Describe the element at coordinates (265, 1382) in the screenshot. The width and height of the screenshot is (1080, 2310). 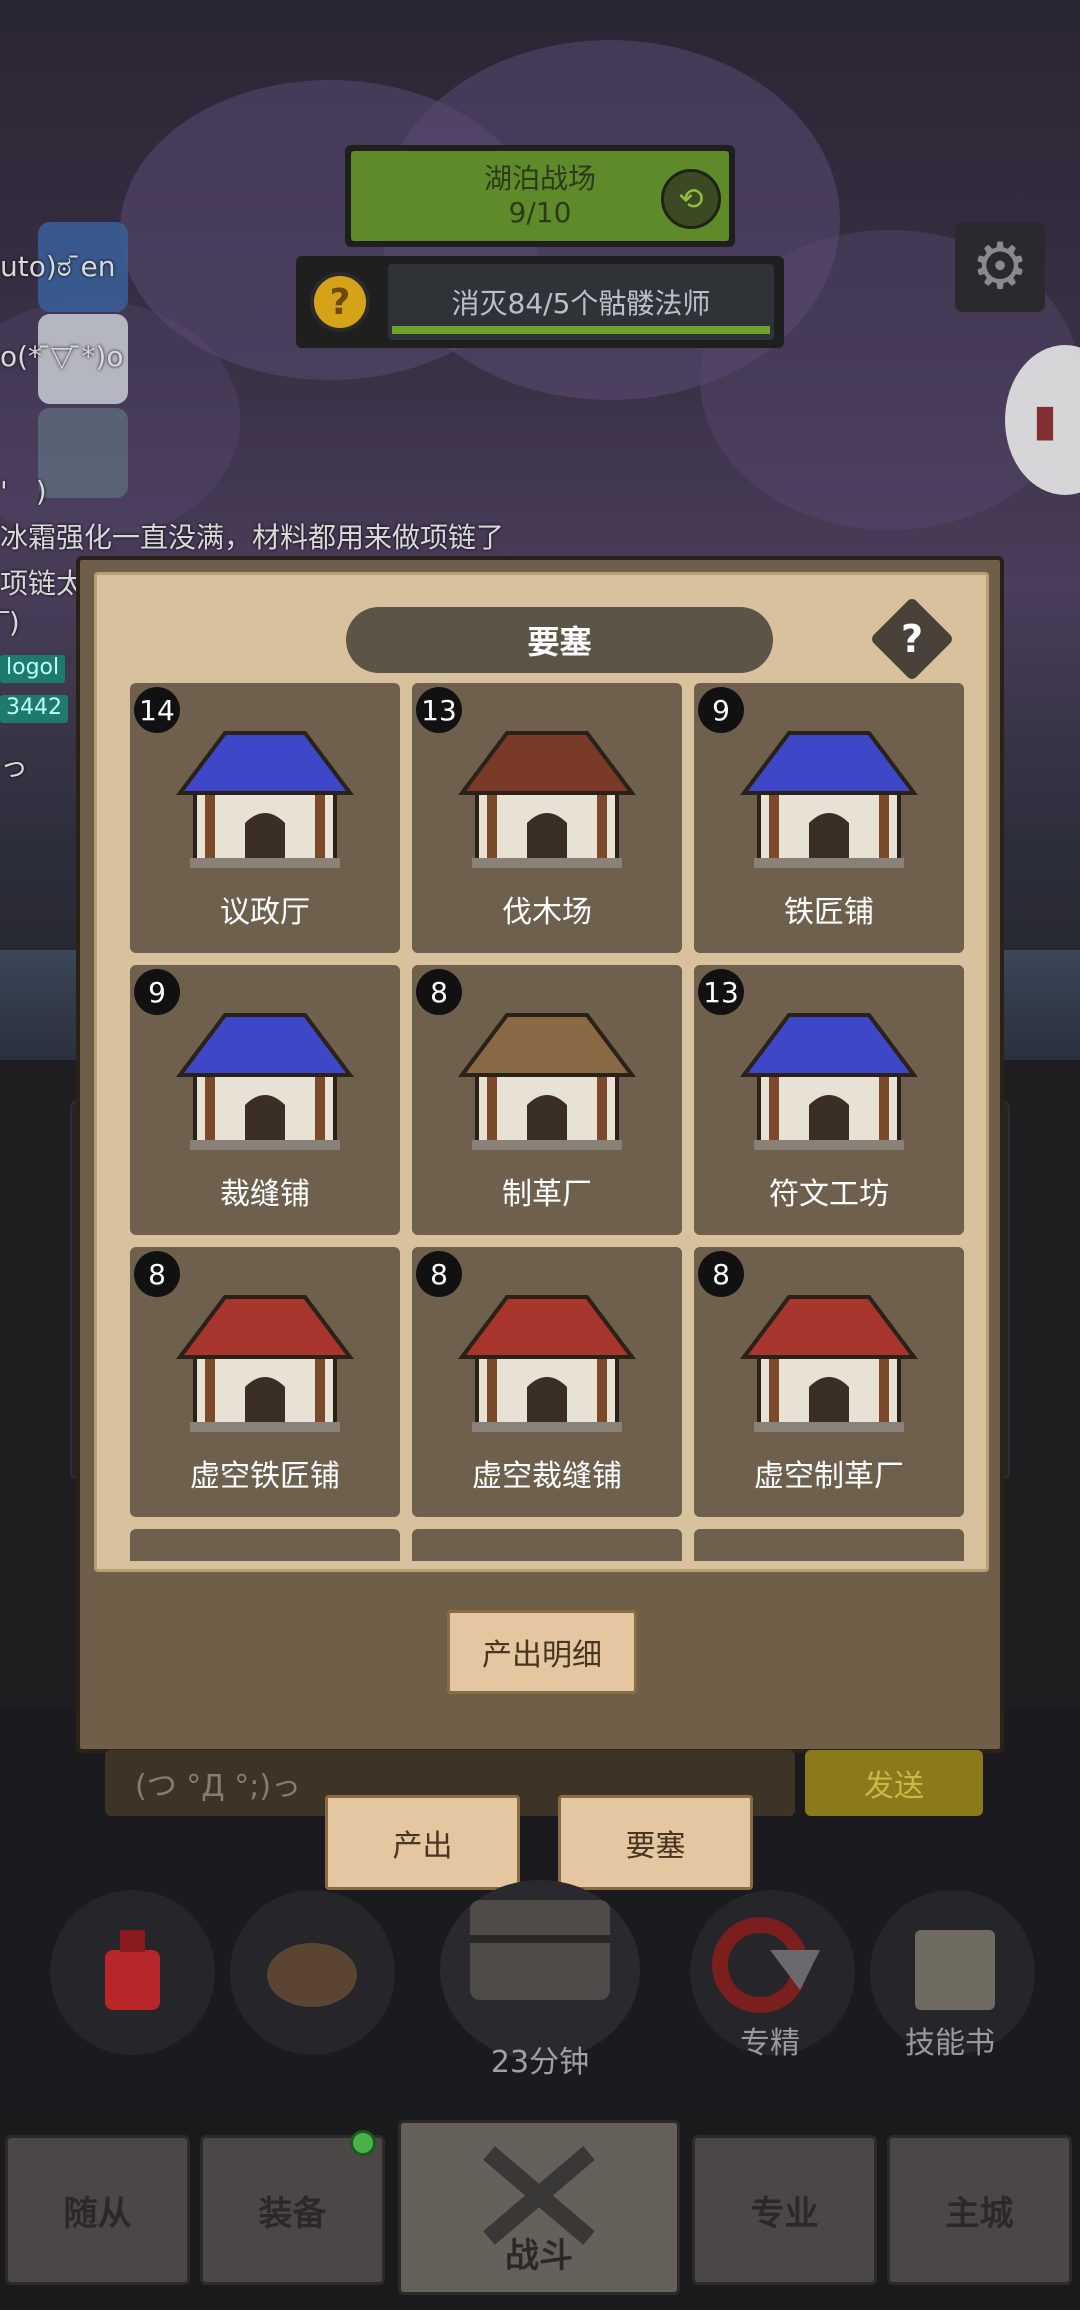
I see `building-card: 8 虚空铁匠铺` at that location.